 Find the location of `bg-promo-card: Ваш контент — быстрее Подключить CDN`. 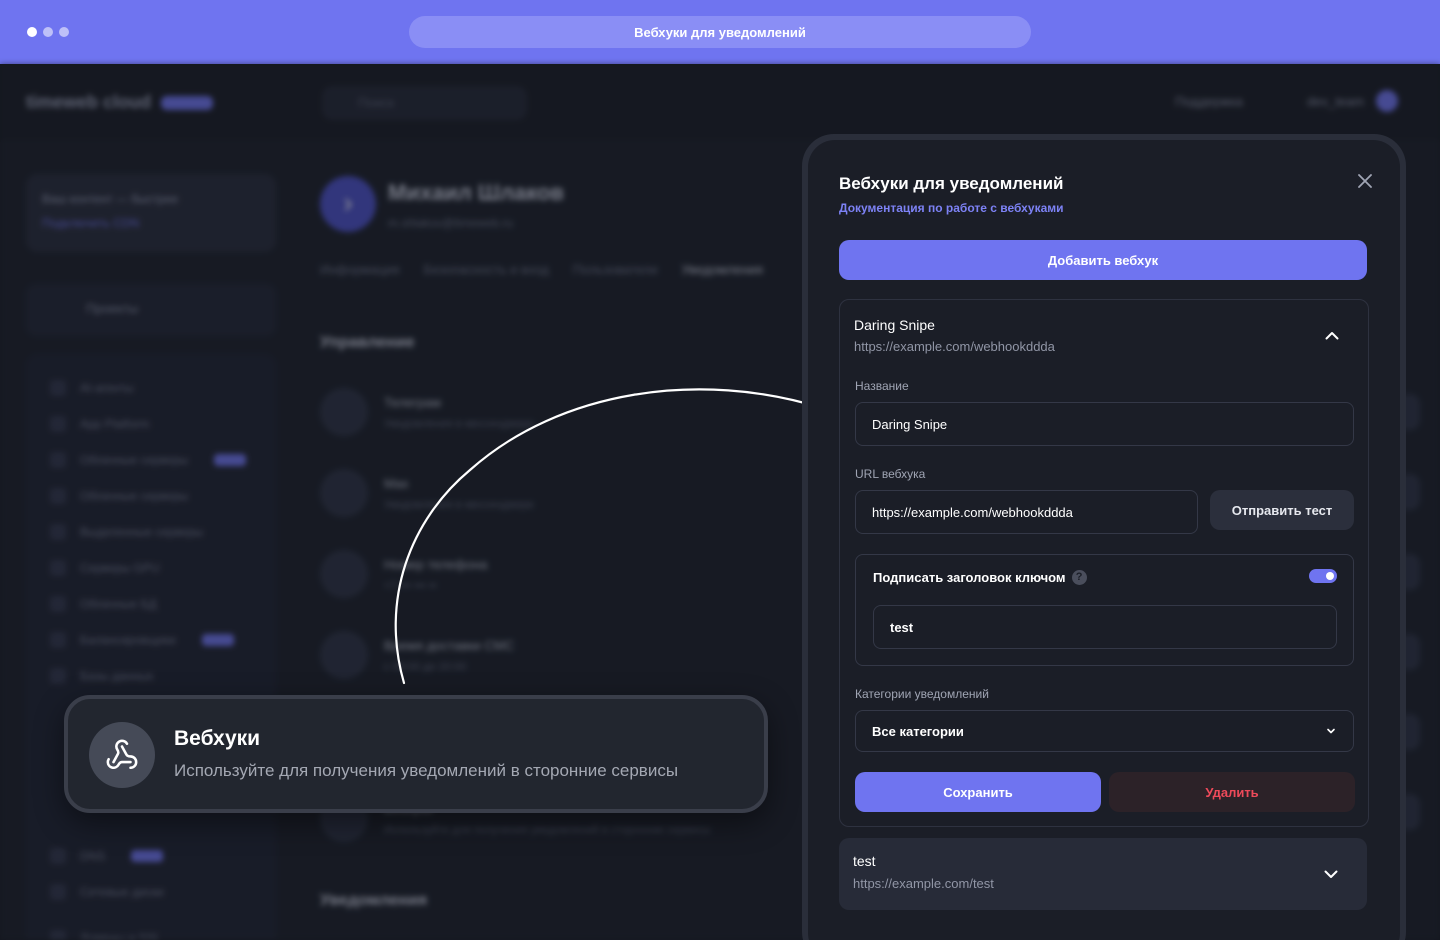

bg-promo-card: Ваш контент — быстрее Подключить CDN is located at coordinates (151, 213).